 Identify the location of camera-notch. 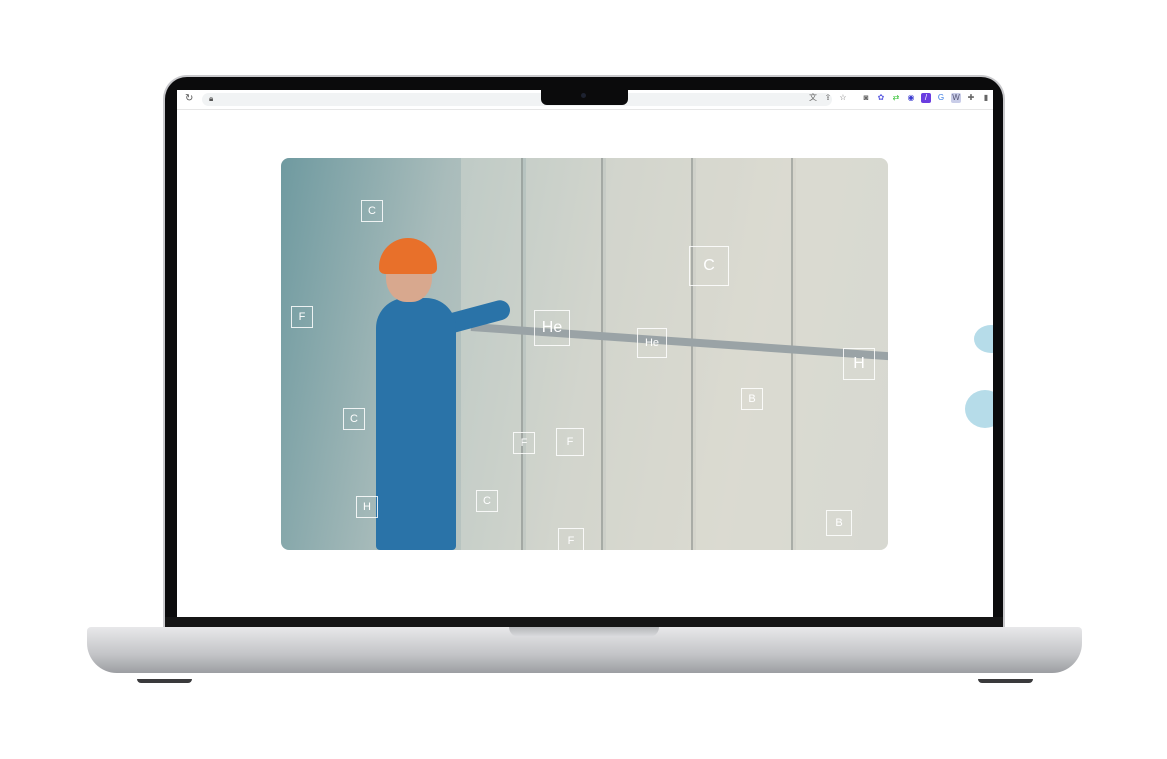
(584, 97).